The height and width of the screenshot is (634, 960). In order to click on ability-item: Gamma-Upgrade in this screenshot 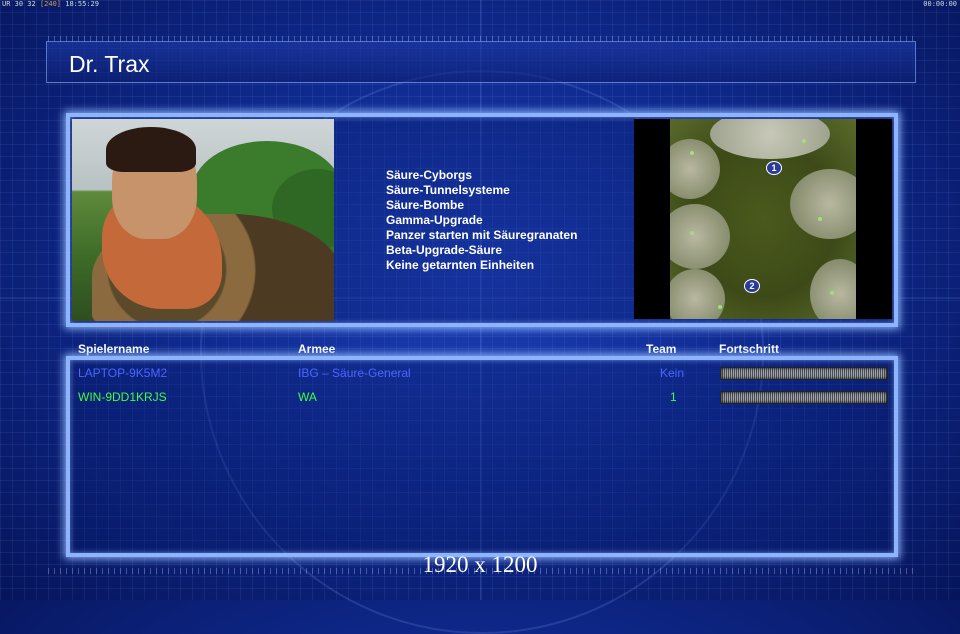, I will do `click(434, 220)`.